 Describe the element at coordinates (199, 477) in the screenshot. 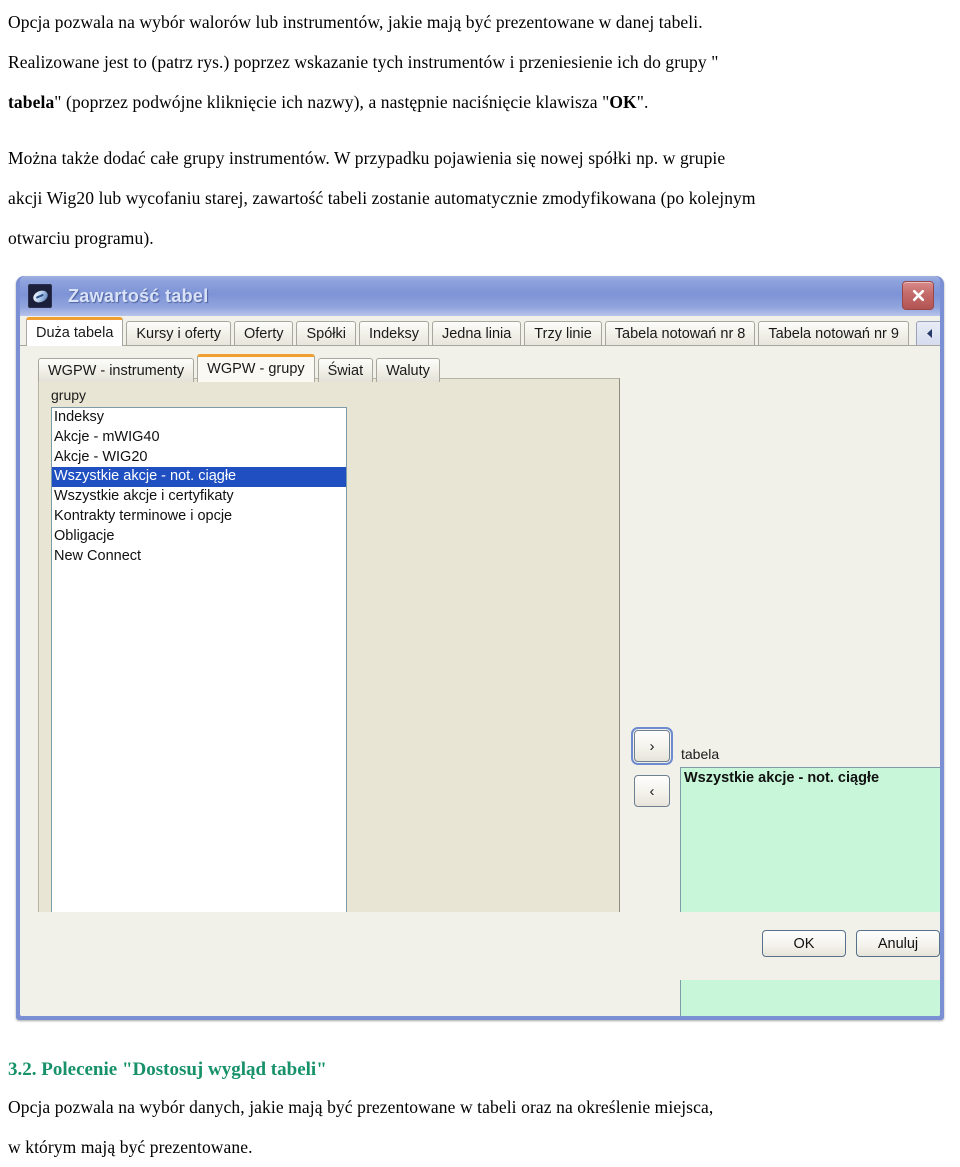

I see `list-item-selected: Wszystkie akcje - not. ciągłe` at that location.